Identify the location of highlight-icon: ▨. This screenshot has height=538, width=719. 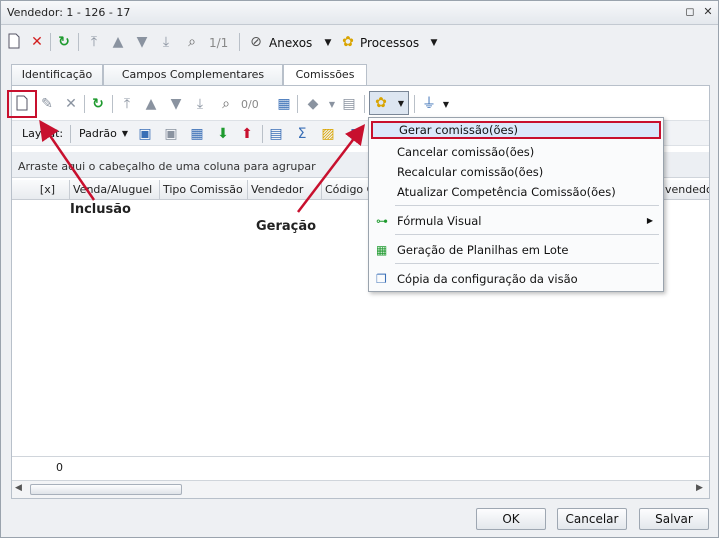
(328, 134).